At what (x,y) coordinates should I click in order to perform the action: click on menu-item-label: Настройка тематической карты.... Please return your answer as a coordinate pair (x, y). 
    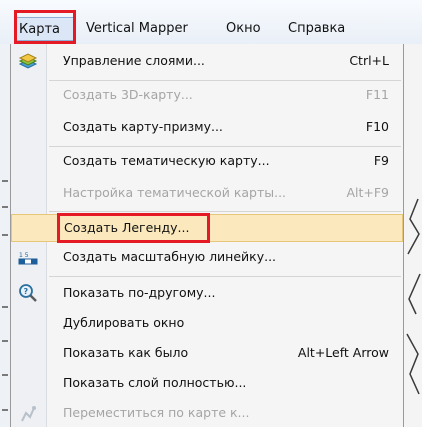
    Looking at the image, I should click on (175, 192).